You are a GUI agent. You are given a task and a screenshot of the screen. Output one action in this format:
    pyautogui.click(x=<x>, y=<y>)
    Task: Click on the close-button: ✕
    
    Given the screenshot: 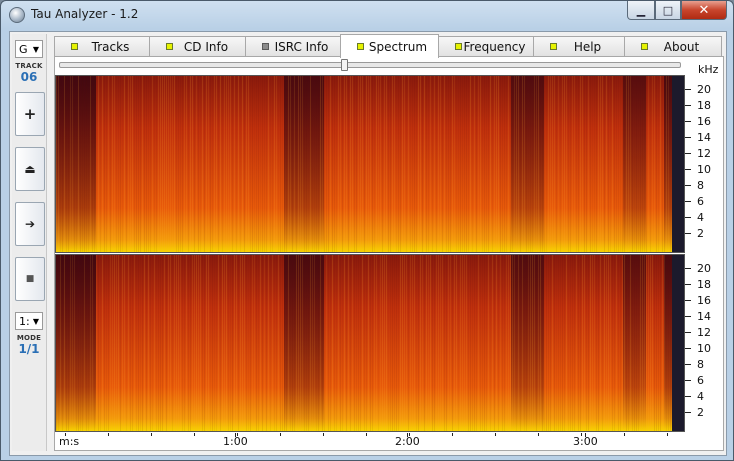 What is the action you would take?
    pyautogui.click(x=704, y=10)
    